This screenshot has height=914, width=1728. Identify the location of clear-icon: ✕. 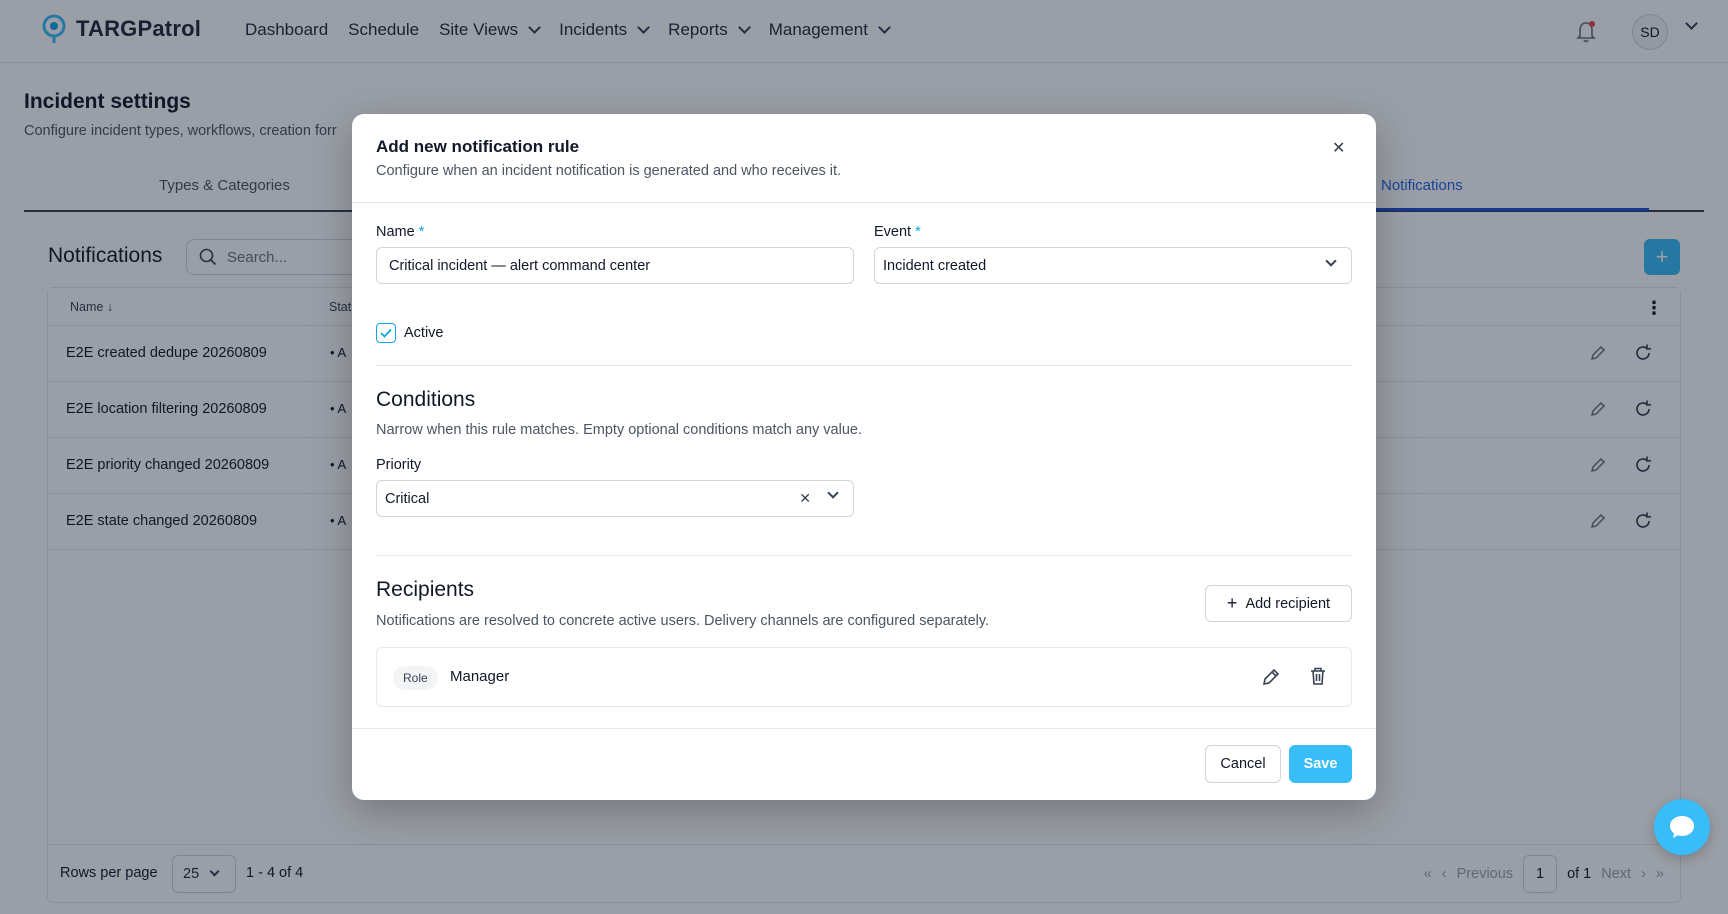
(805, 498).